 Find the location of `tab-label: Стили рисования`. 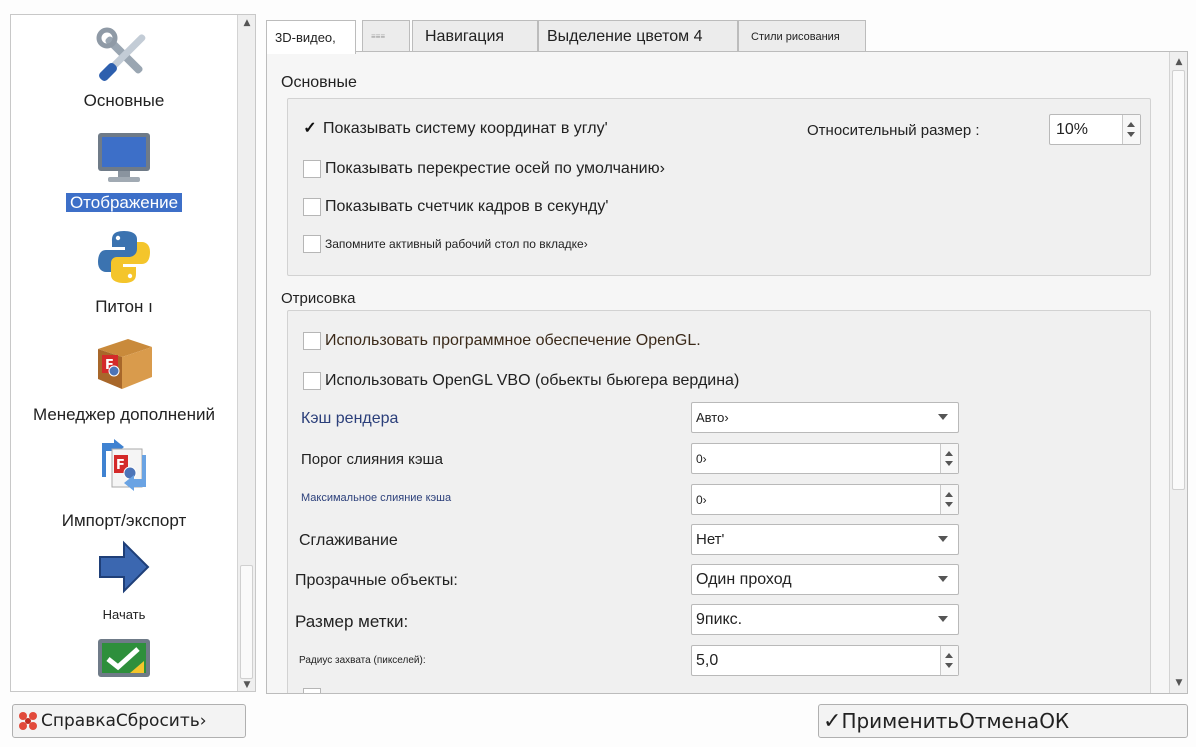

tab-label: Стили рисования is located at coordinates (795, 36).